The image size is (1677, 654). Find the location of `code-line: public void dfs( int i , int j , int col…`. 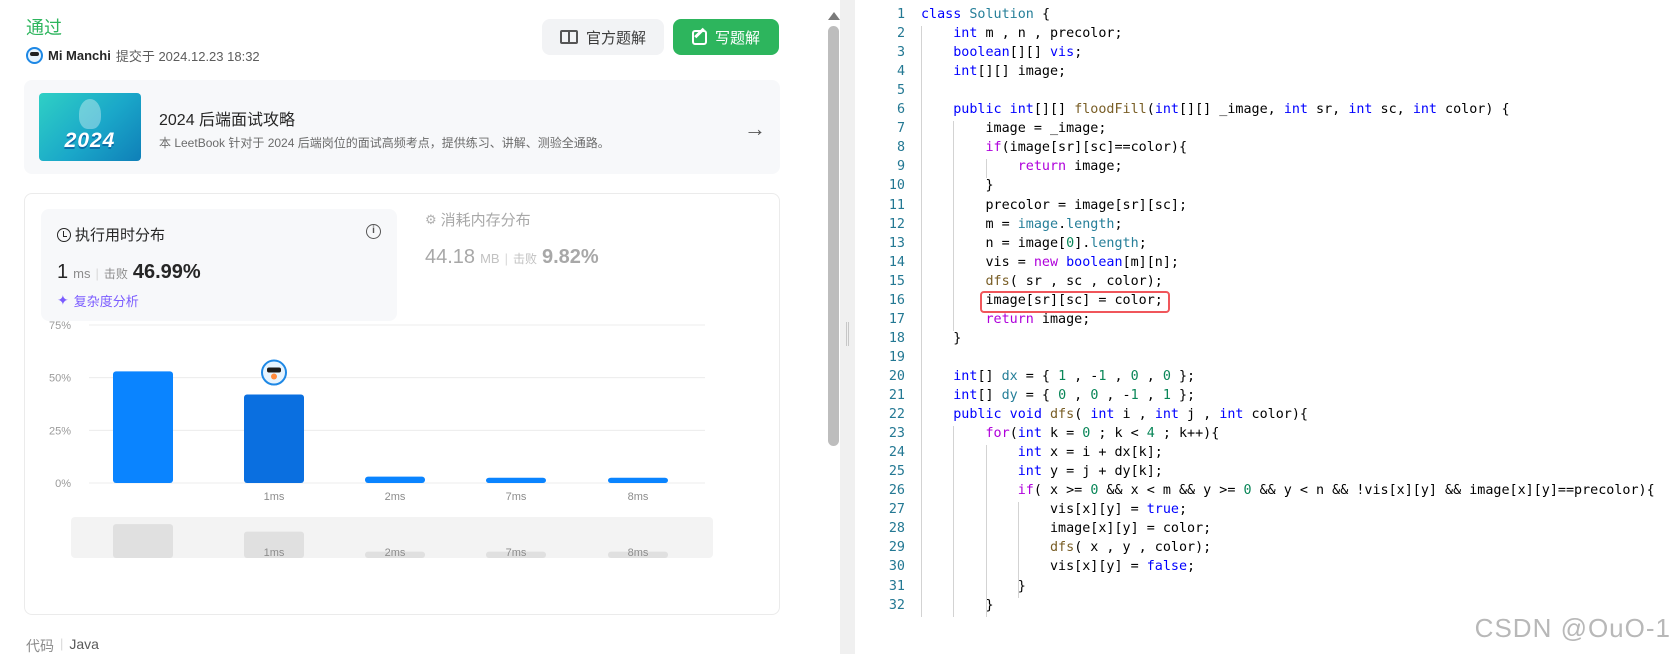

code-line: public void dfs( int i , int j , int col… is located at coordinates (1114, 414).